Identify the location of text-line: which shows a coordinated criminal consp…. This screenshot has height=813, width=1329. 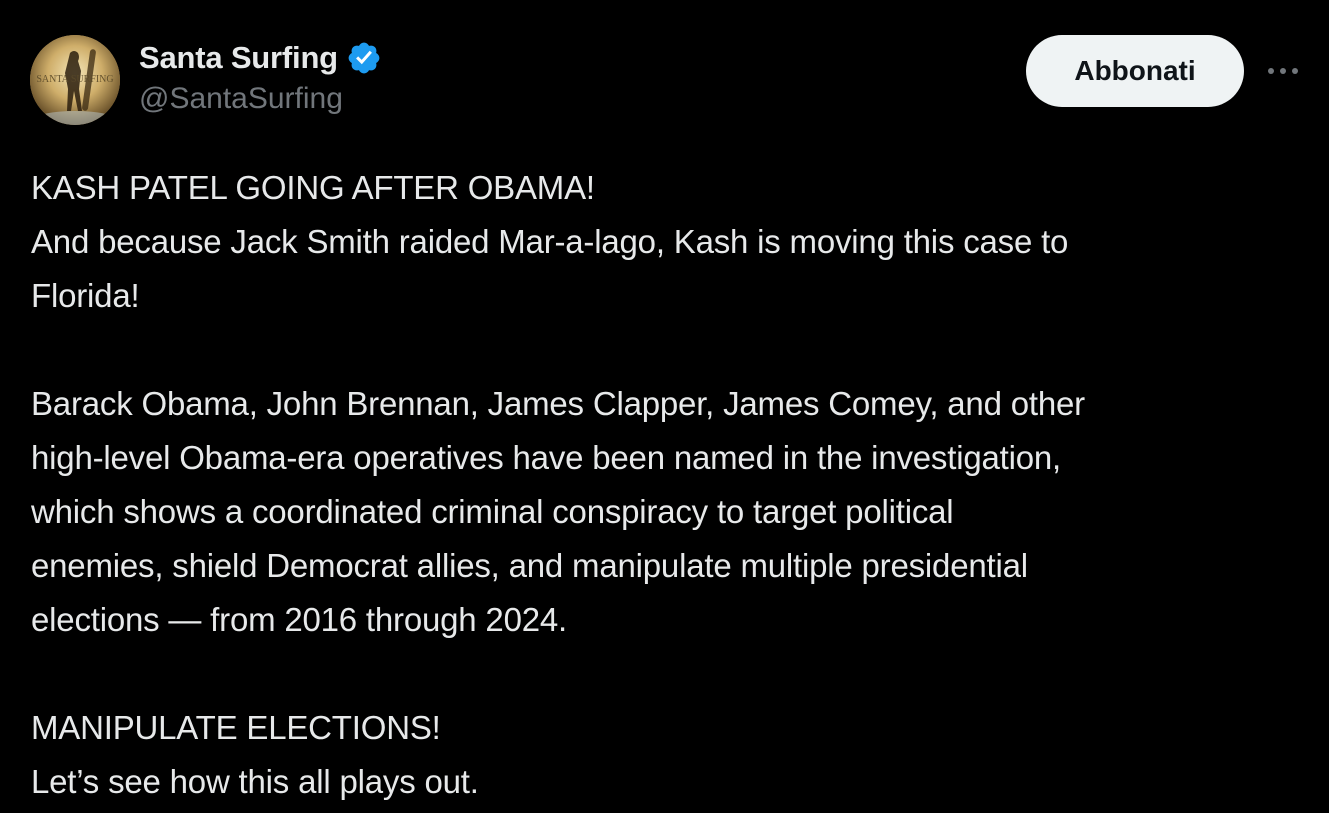
(492, 511).